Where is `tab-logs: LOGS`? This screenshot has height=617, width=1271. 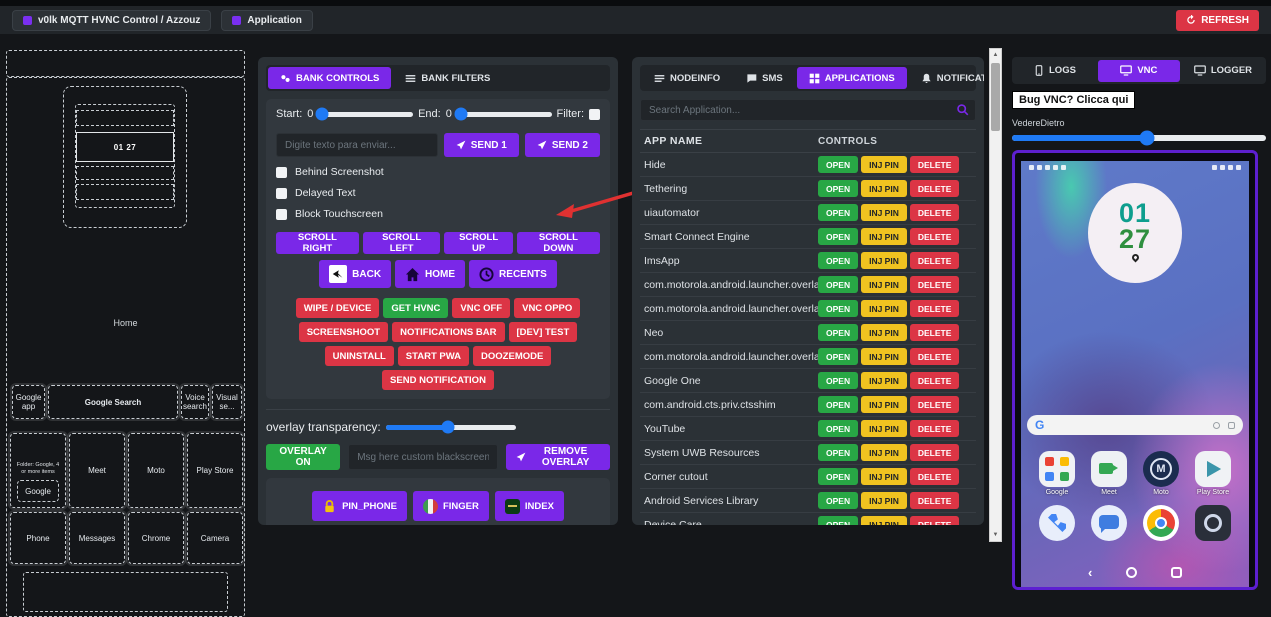
tab-logs: LOGS is located at coordinates (1055, 71).